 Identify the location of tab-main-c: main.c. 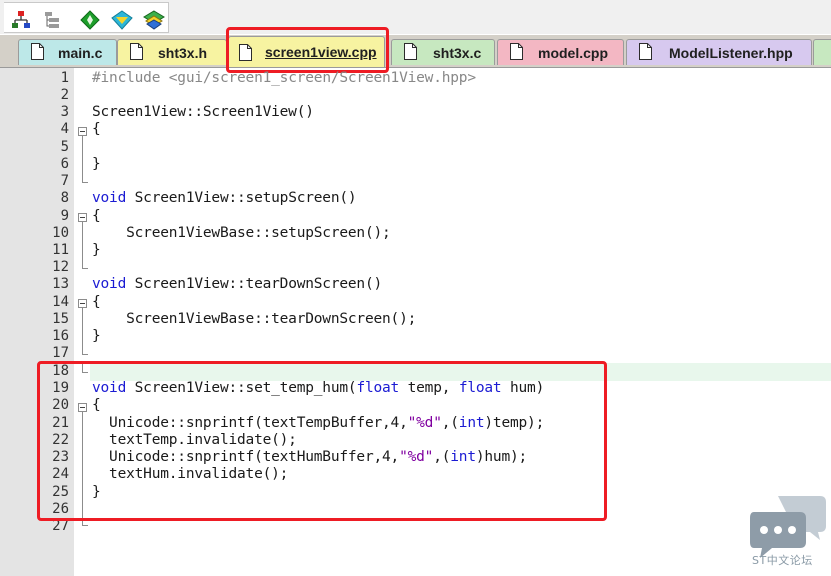
(67, 52).